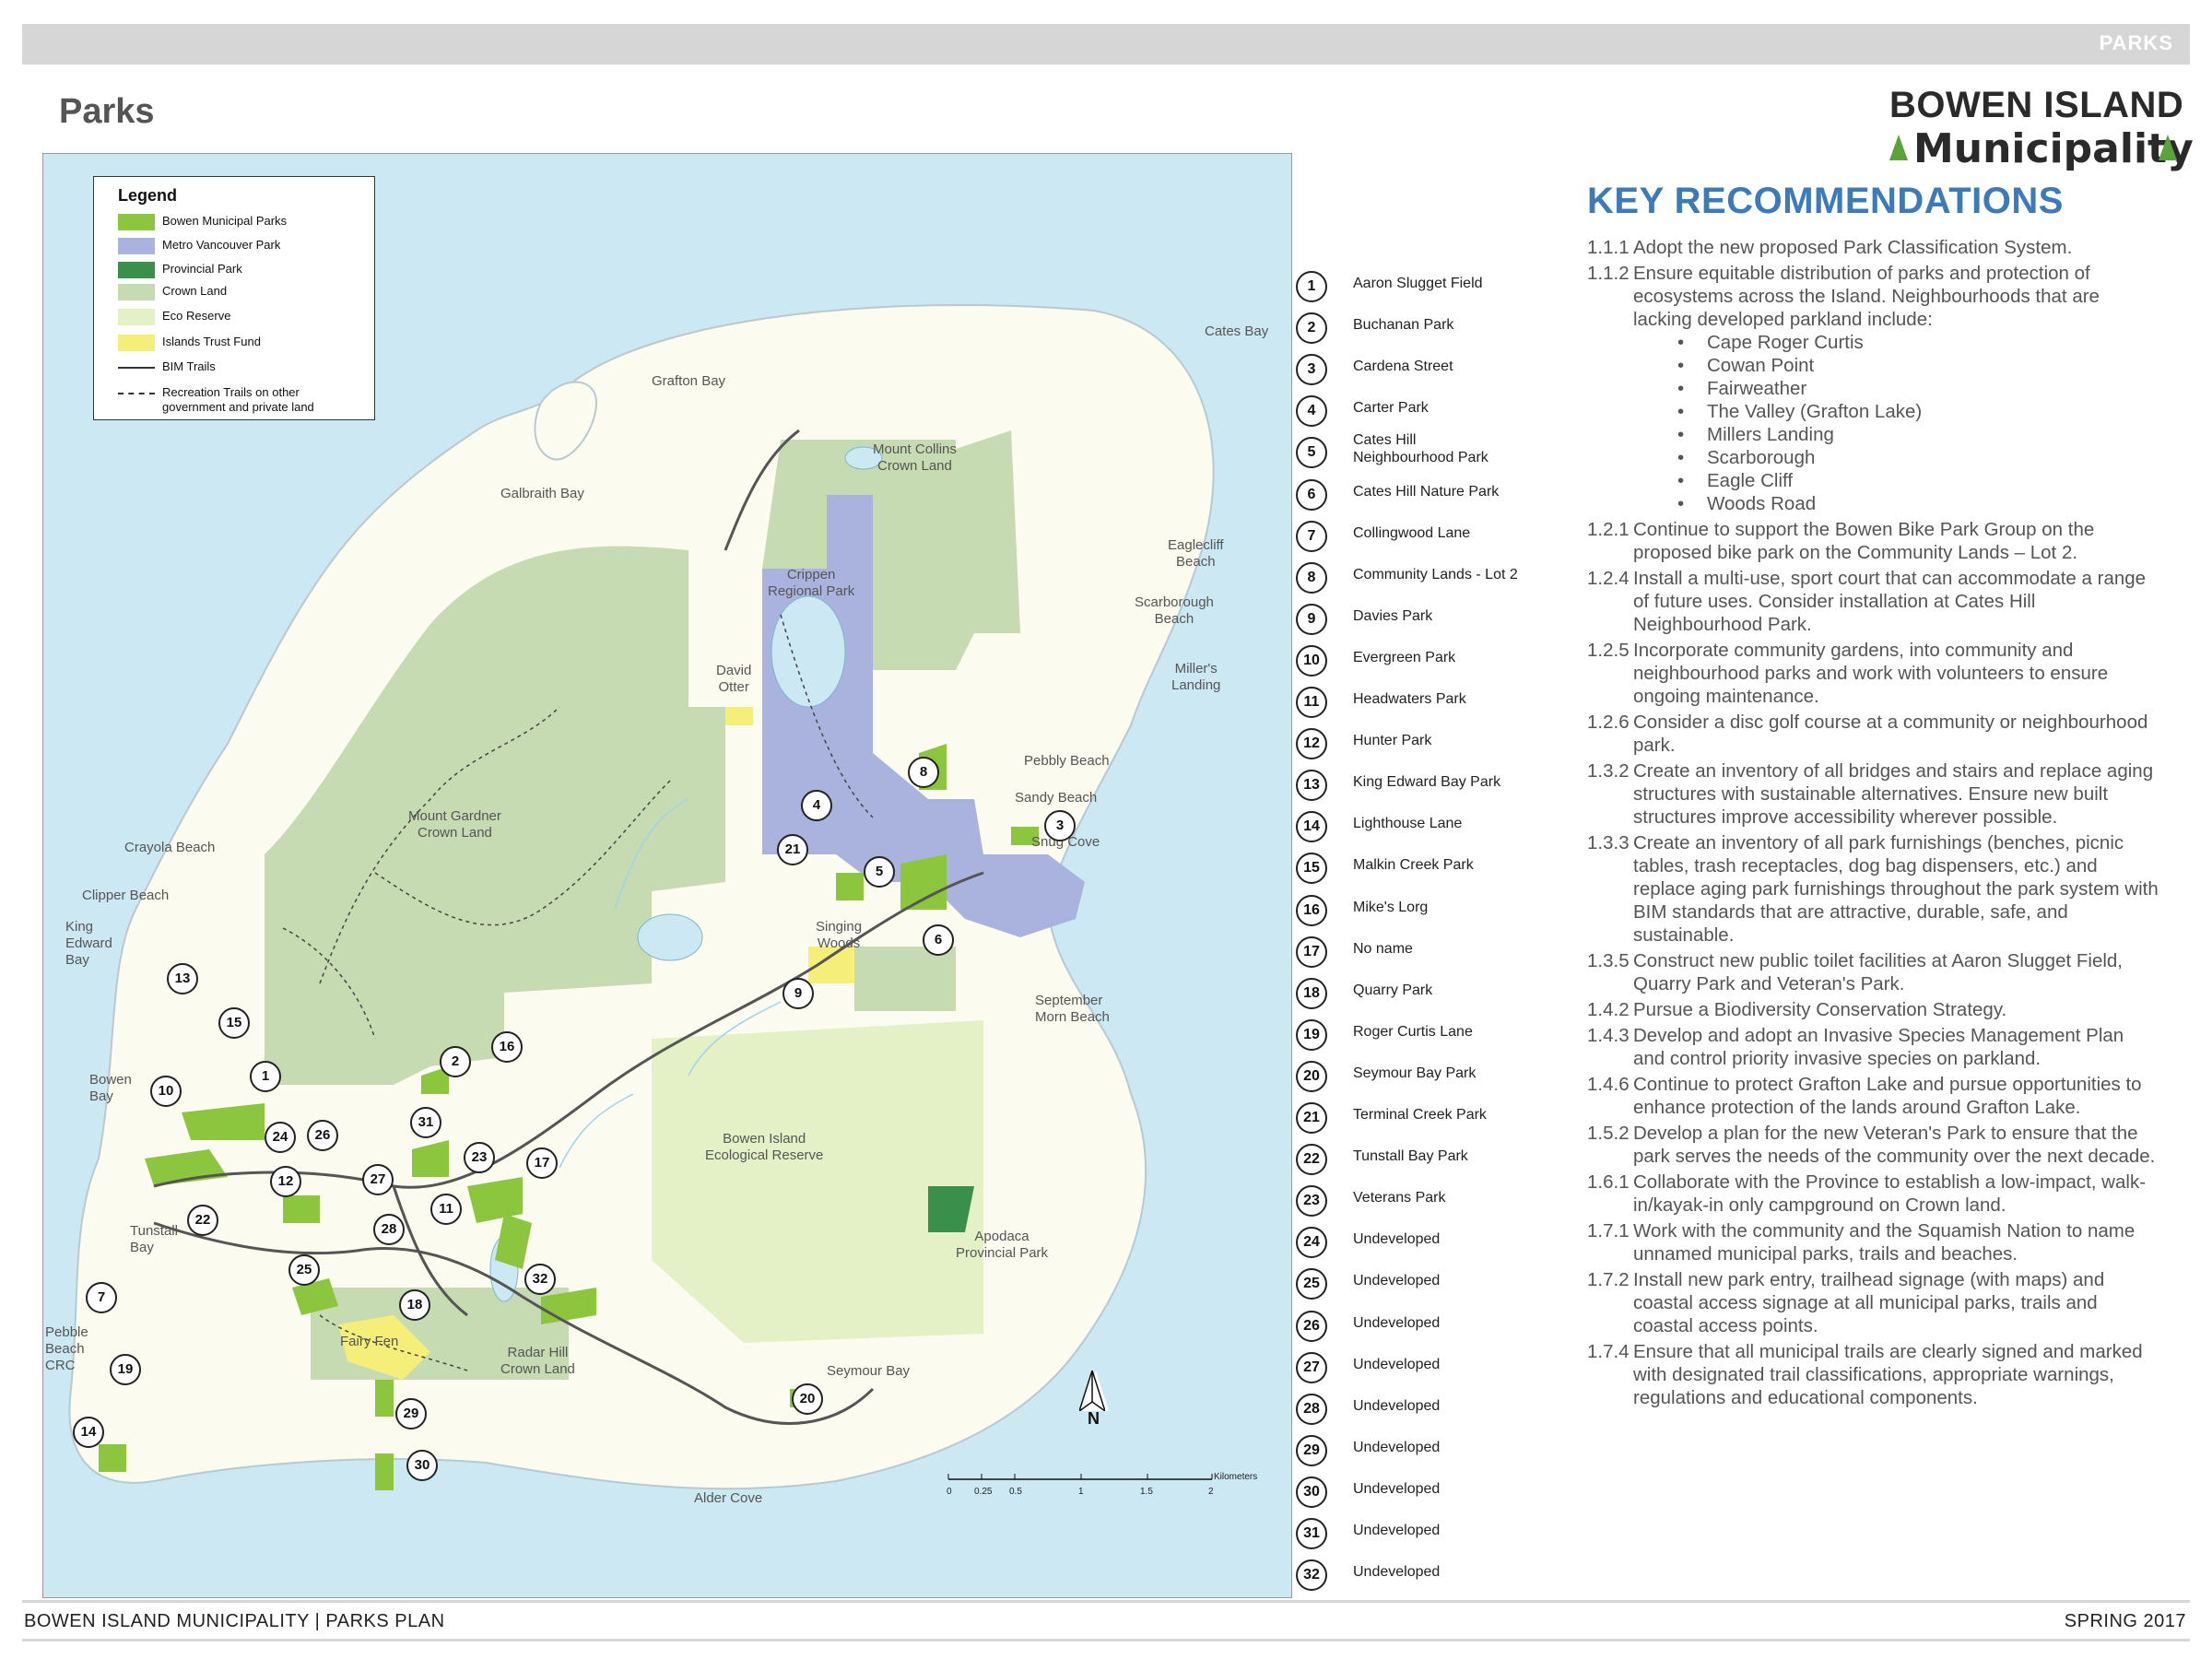 Image resolution: width=2212 pixels, height=1659 pixels. Describe the element at coordinates (1432, 368) in the screenshot. I see `park-index-row: 3 Cardena Street` at that location.